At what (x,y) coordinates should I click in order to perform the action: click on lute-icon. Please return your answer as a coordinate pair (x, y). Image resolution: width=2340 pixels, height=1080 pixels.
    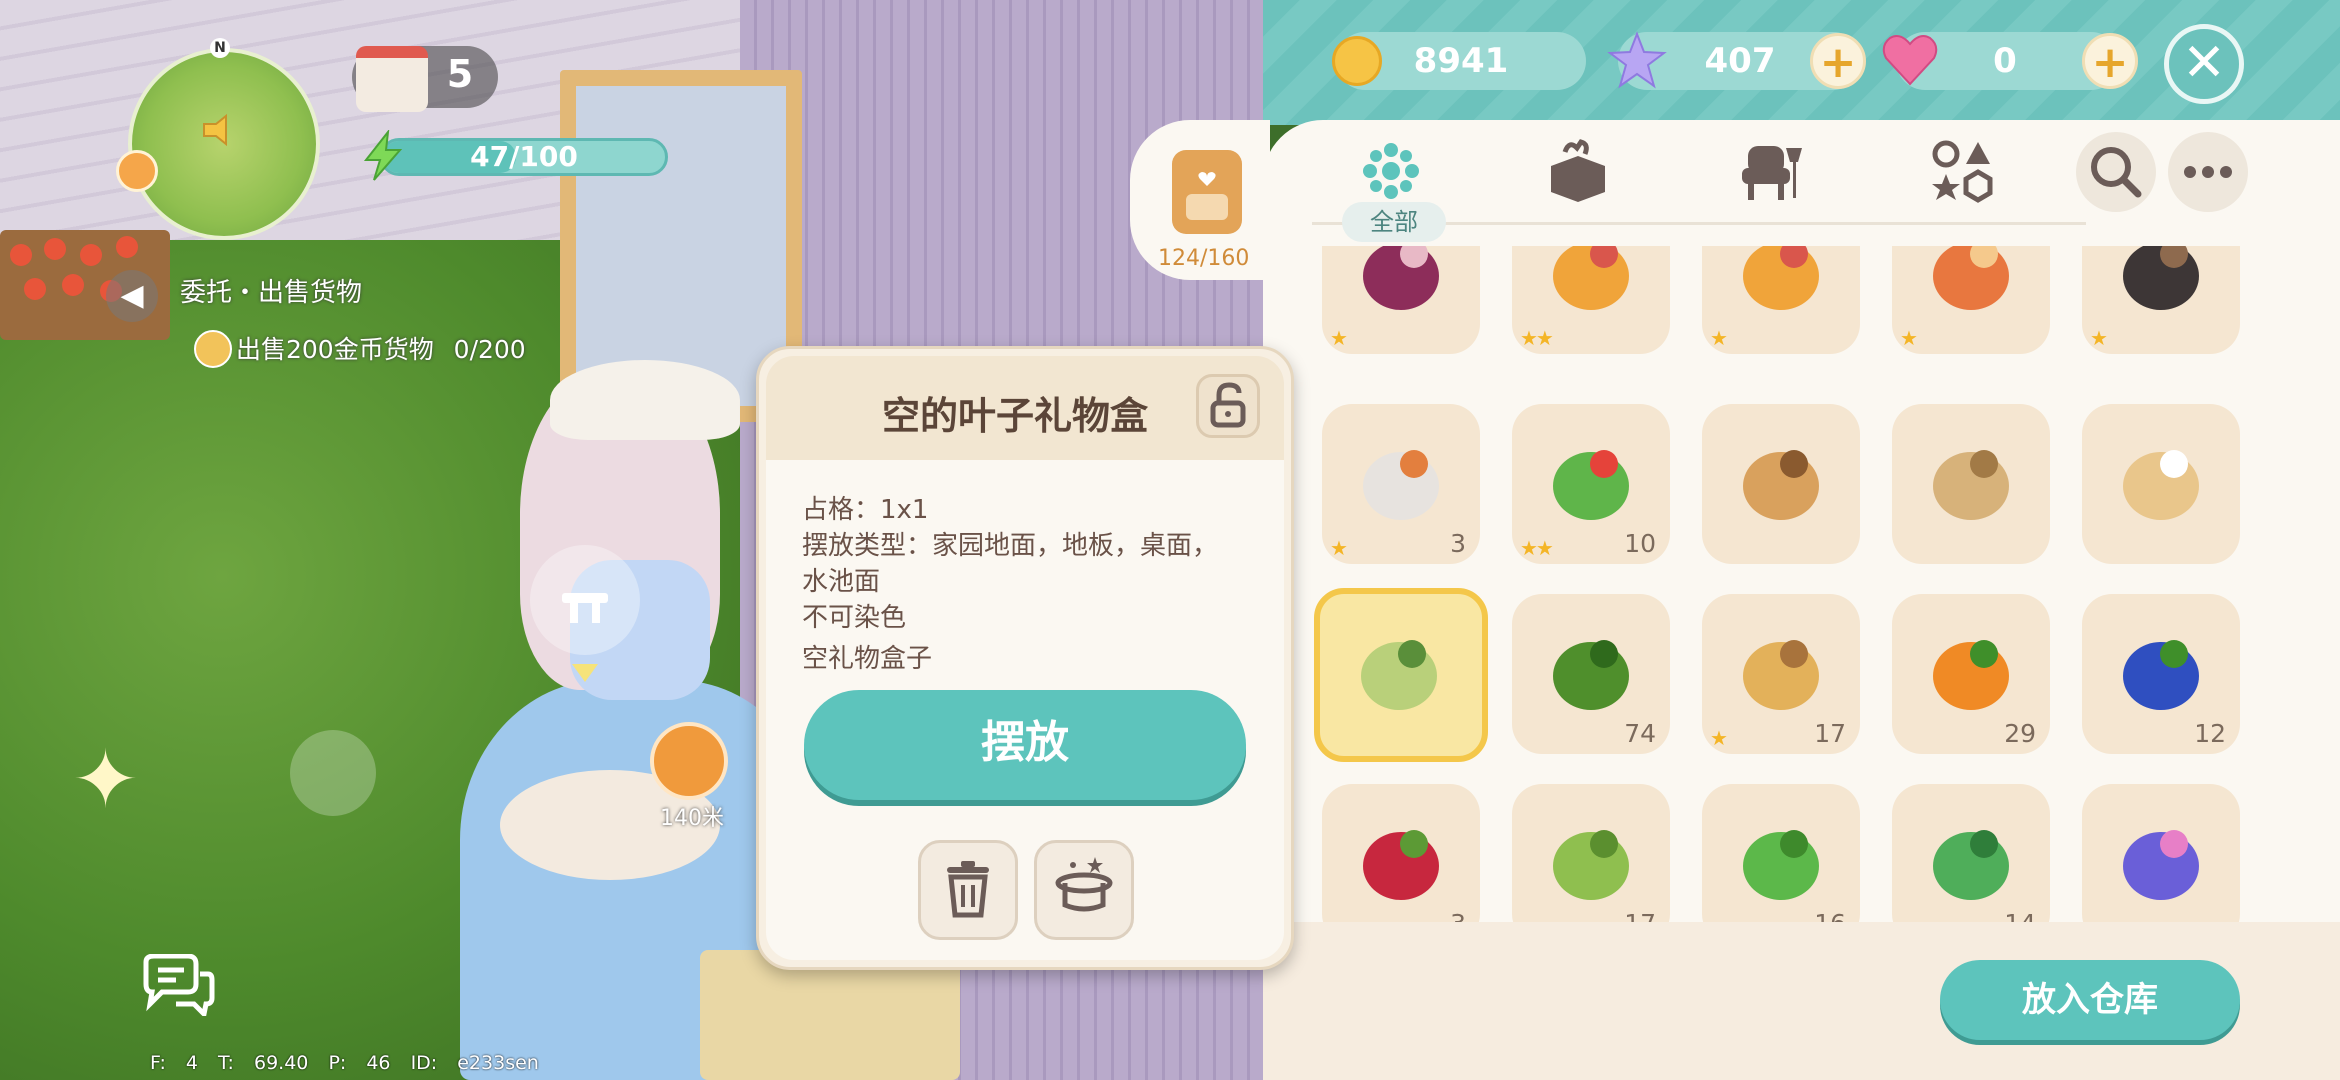
    Looking at the image, I should click on (1781, 485).